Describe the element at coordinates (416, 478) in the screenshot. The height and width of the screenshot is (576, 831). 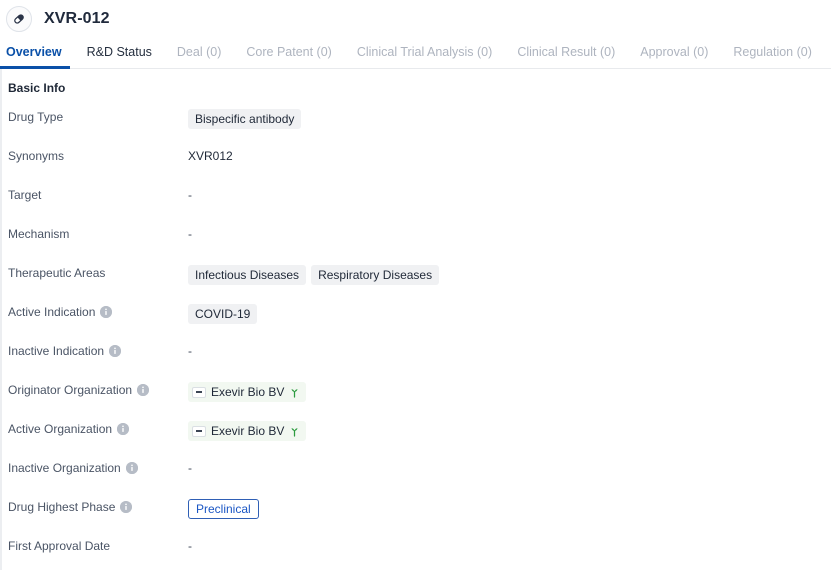
I see `field-row-inactive-organization: Inactive Organization -` at that location.